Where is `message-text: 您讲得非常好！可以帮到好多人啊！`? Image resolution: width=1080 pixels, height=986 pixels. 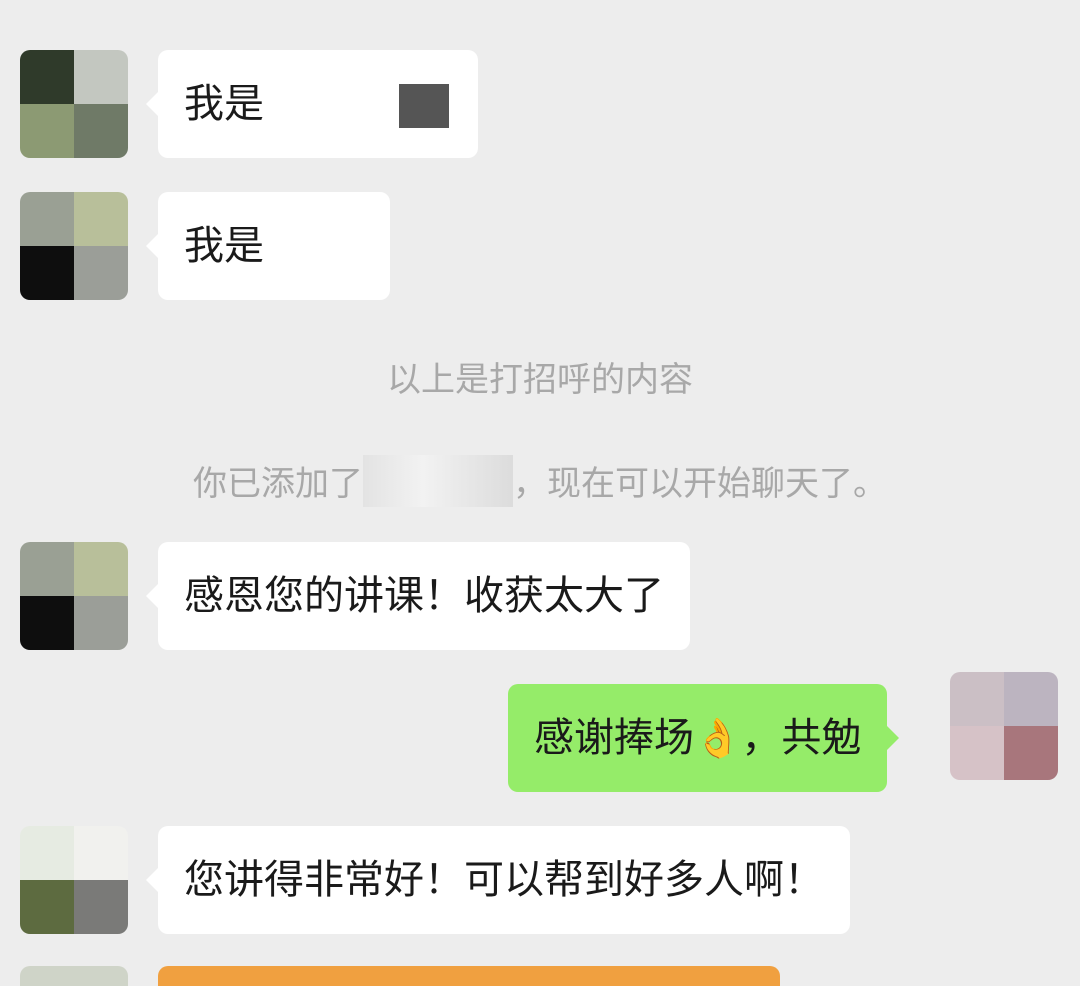
message-text: 您讲得非常好！可以帮到好多人啊！ is located at coordinates (504, 880).